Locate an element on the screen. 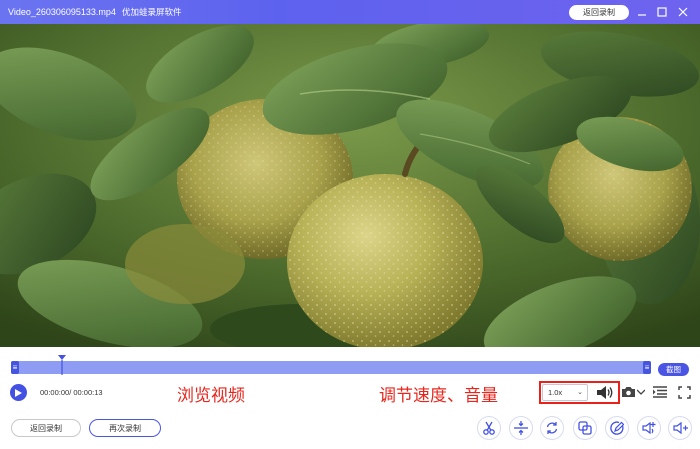  screenshot-button: 截图 is located at coordinates (673, 369).